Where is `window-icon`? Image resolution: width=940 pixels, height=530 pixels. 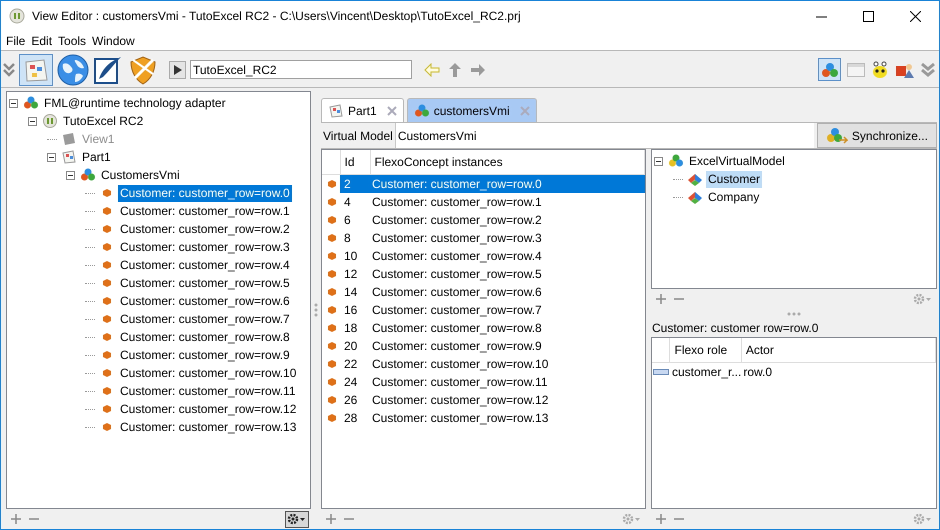 window-icon is located at coordinates (856, 69).